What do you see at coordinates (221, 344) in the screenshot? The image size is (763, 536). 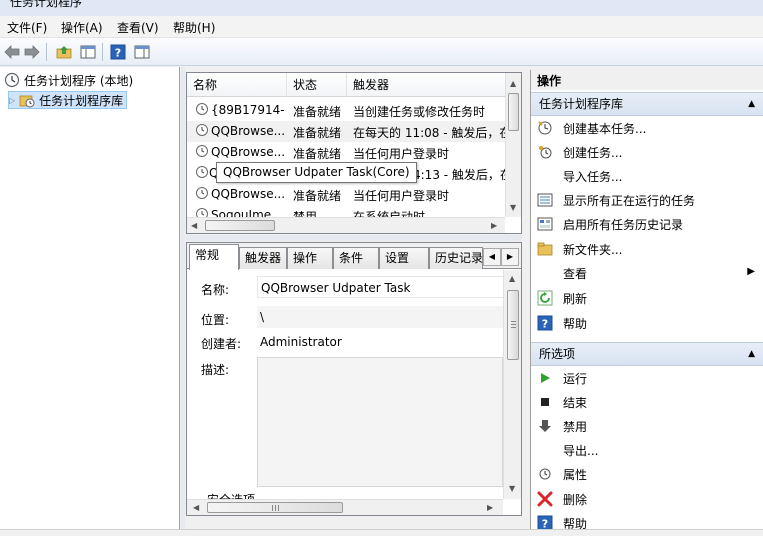 I see `author-label: 创建者:` at bounding box center [221, 344].